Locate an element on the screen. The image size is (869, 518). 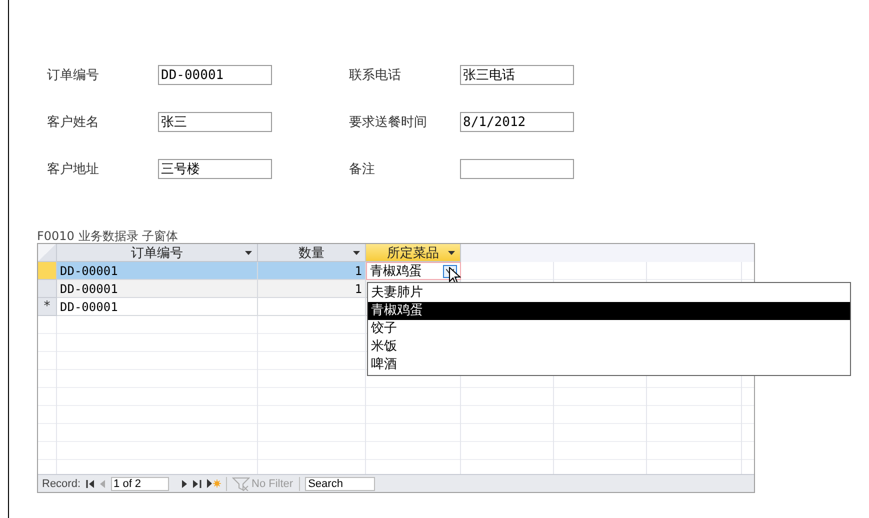
field-label: 要求送餐时间 is located at coordinates (388, 122).